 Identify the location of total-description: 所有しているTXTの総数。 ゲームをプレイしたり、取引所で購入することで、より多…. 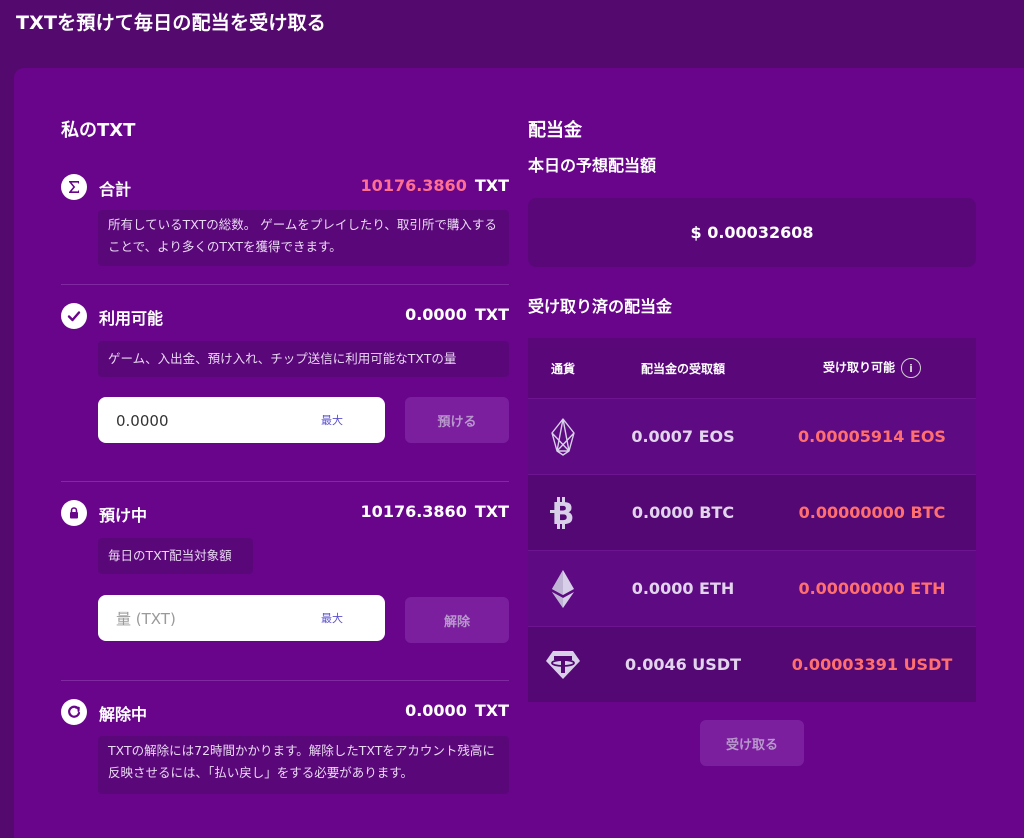
(303, 238).